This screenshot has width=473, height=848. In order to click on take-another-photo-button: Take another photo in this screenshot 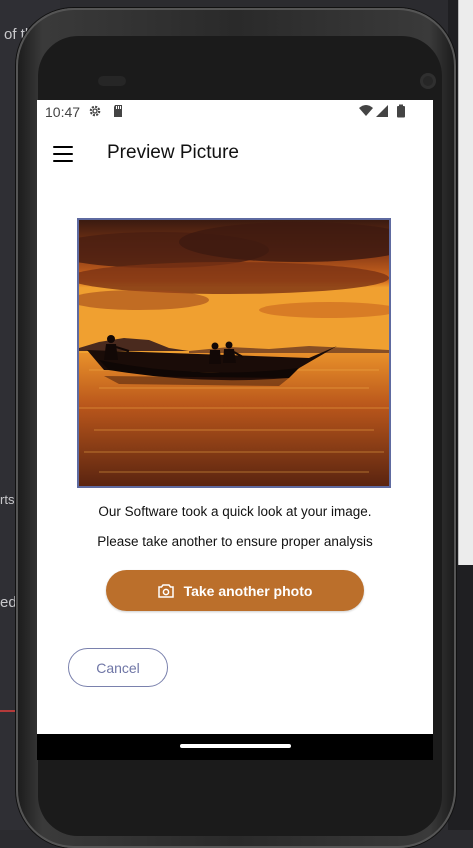, I will do `click(235, 590)`.